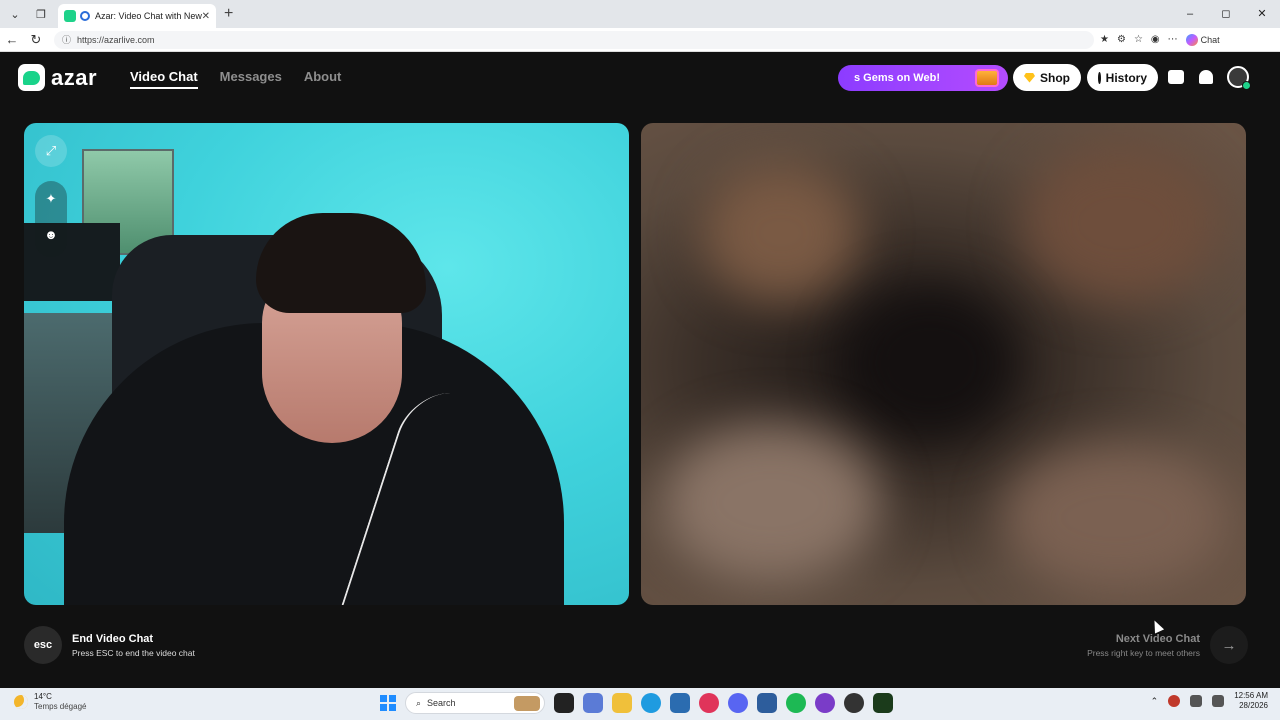 The image size is (1280, 720). Describe the element at coordinates (564, 703) in the screenshot. I see `task-view-icon` at that location.